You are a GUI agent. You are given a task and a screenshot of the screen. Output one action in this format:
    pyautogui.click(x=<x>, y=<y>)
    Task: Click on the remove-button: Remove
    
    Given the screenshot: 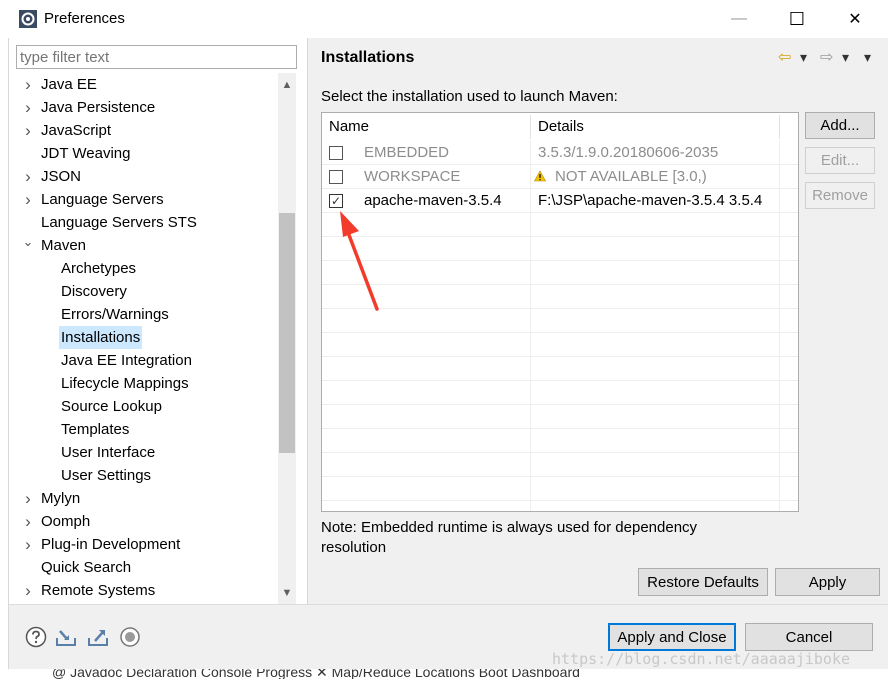 What is the action you would take?
    pyautogui.click(x=840, y=195)
    